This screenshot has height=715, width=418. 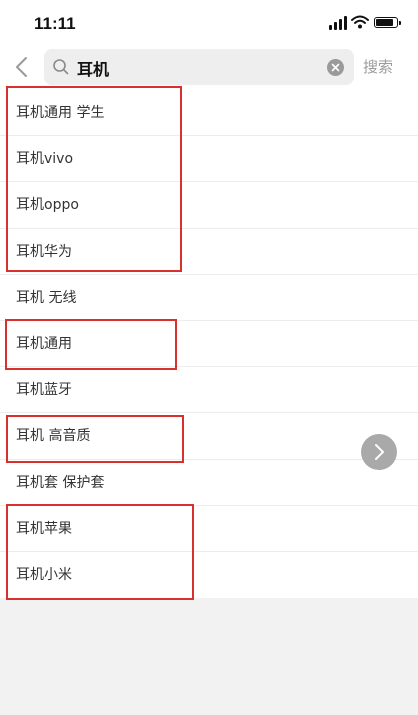 What do you see at coordinates (338, 23) in the screenshot?
I see `cellular-signal-icon` at bounding box center [338, 23].